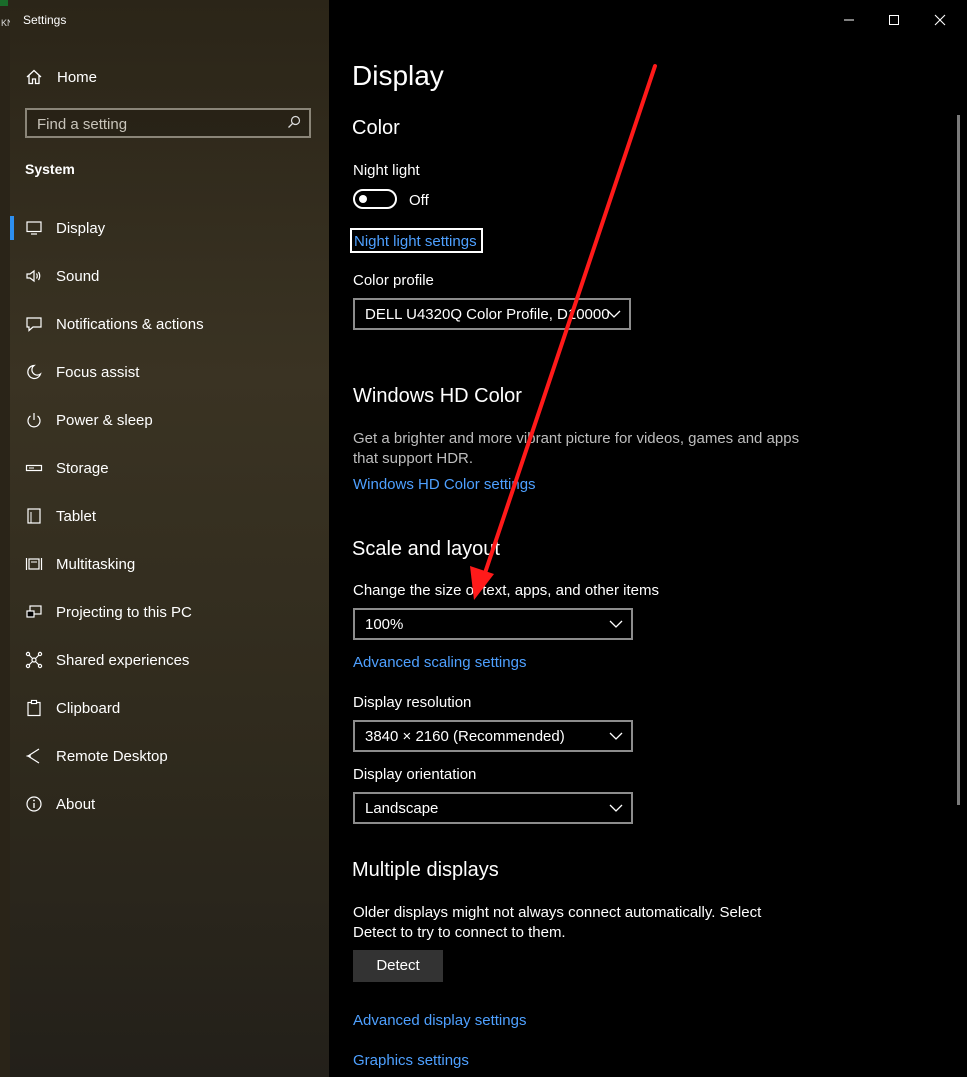 Image resolution: width=967 pixels, height=1077 pixels. What do you see at coordinates (426, 549) in the screenshot?
I see `scale-layout-heading: Scale and layout` at bounding box center [426, 549].